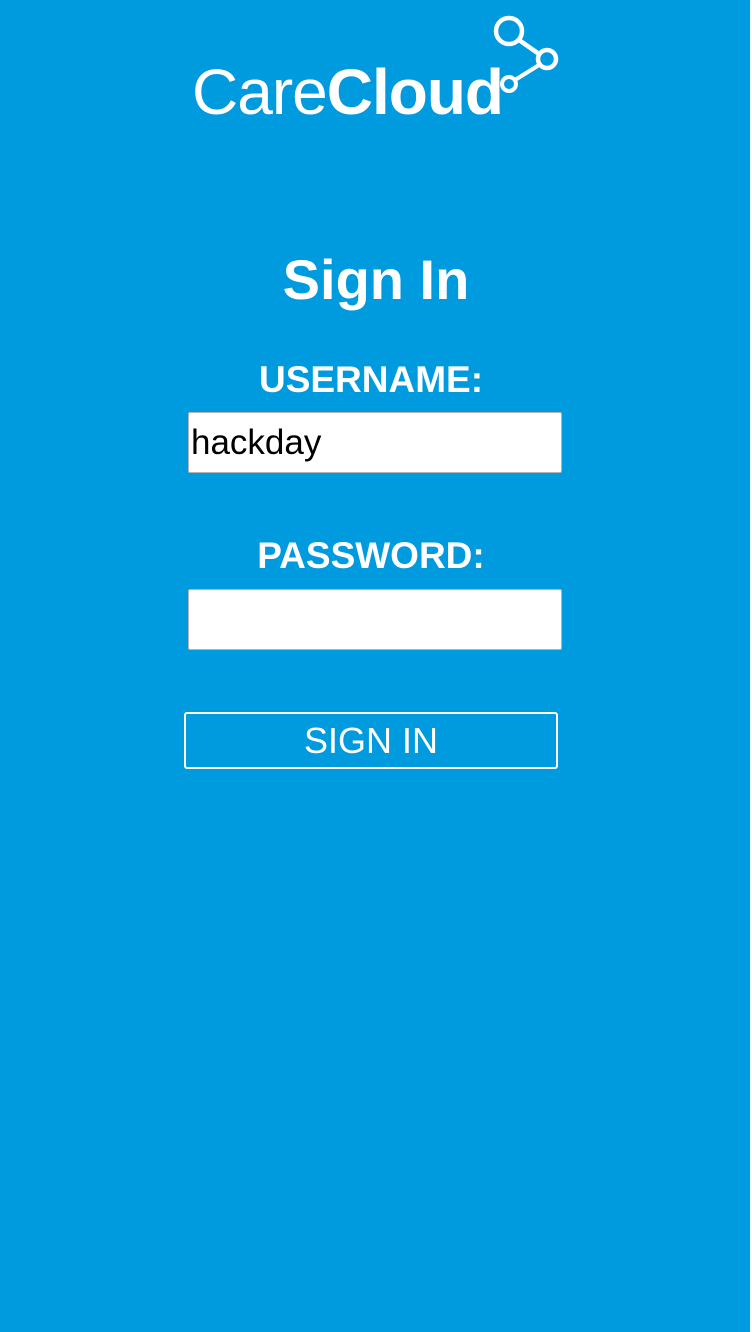  Describe the element at coordinates (526, 54) in the screenshot. I see `connected-nodes-icon` at that location.